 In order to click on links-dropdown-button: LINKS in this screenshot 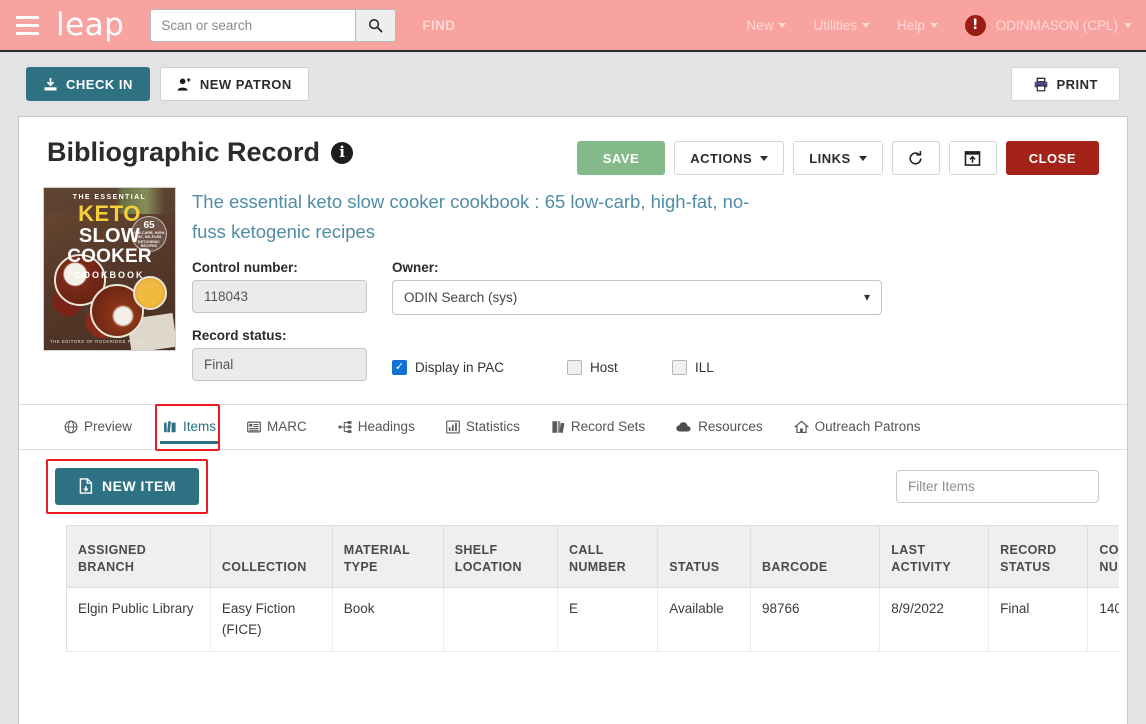, I will do `click(838, 158)`.